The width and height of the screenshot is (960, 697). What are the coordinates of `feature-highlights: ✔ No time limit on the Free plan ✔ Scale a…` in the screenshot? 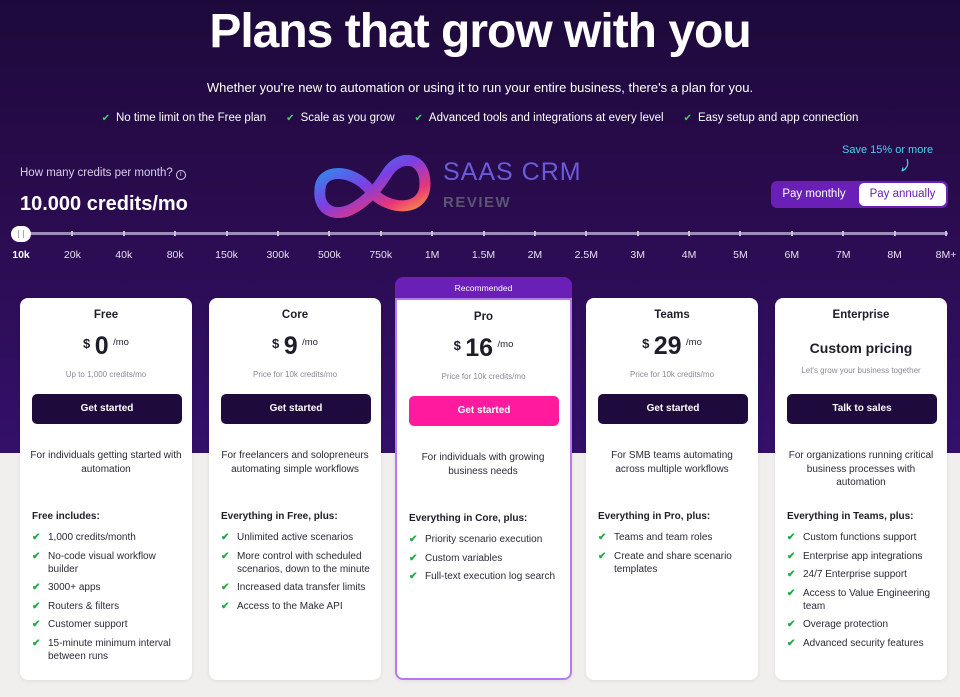 It's located at (480, 118).